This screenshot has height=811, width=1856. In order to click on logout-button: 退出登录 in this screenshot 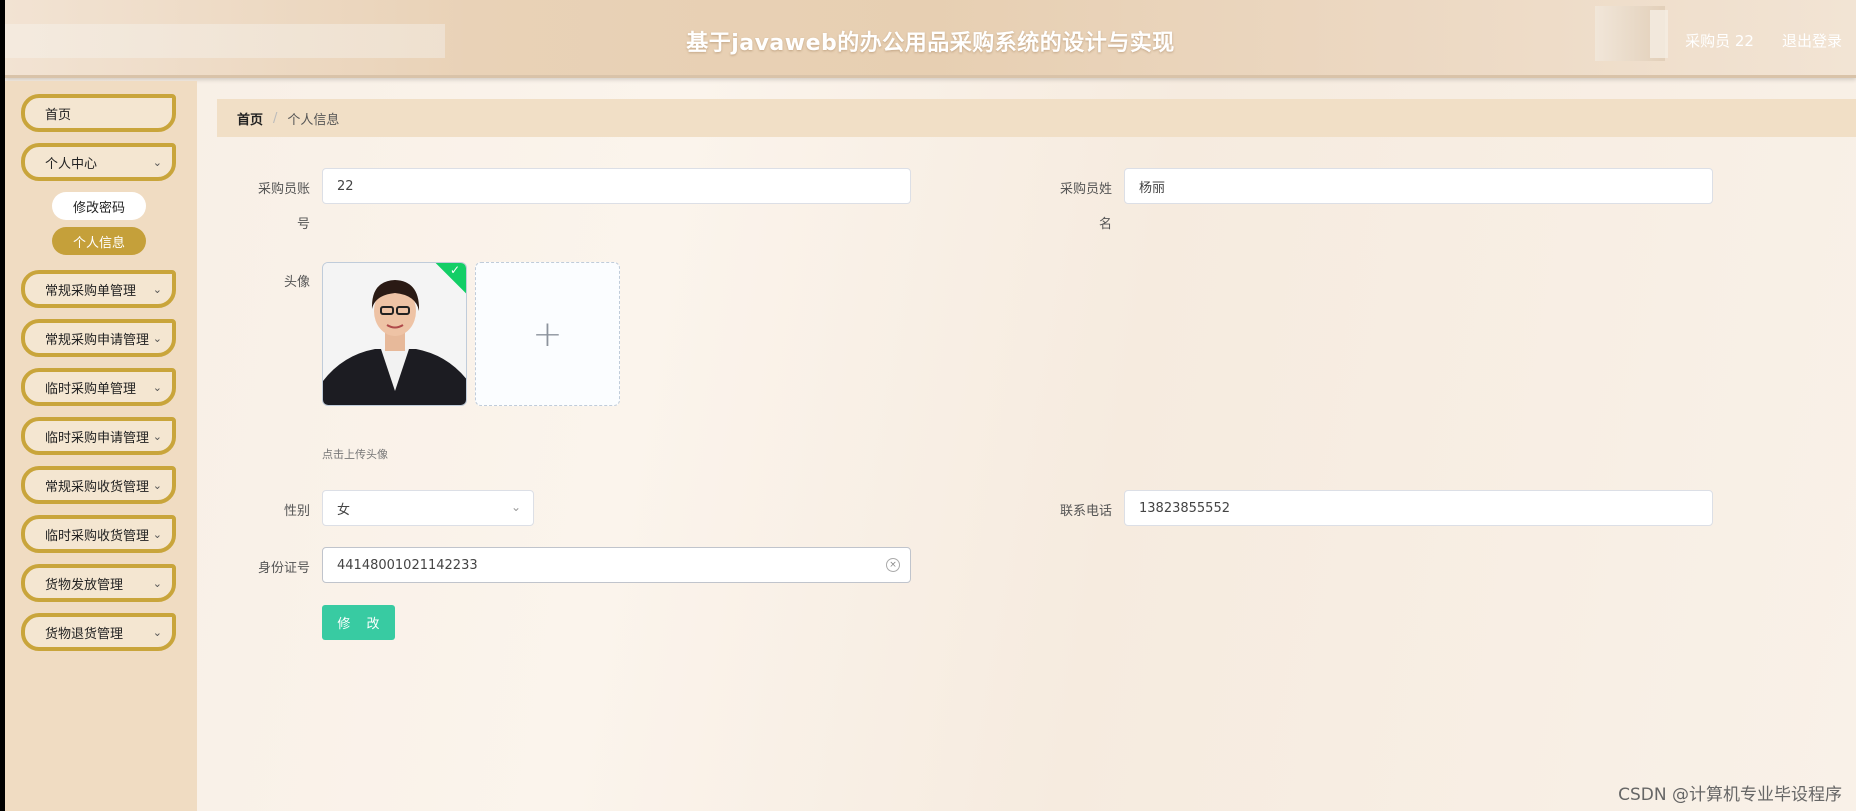, I will do `click(1812, 40)`.